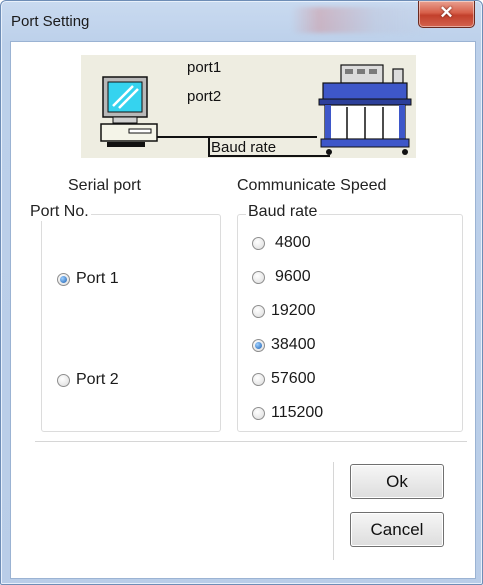 The image size is (483, 585). I want to click on vertical-separator, so click(333, 511).